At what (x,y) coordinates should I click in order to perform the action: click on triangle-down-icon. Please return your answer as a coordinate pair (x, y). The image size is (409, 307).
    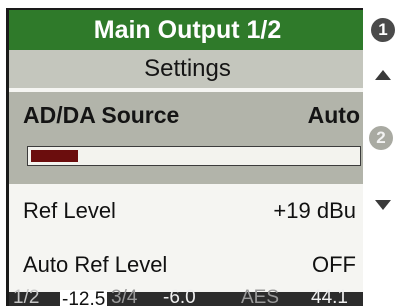
    Looking at the image, I should click on (383, 205).